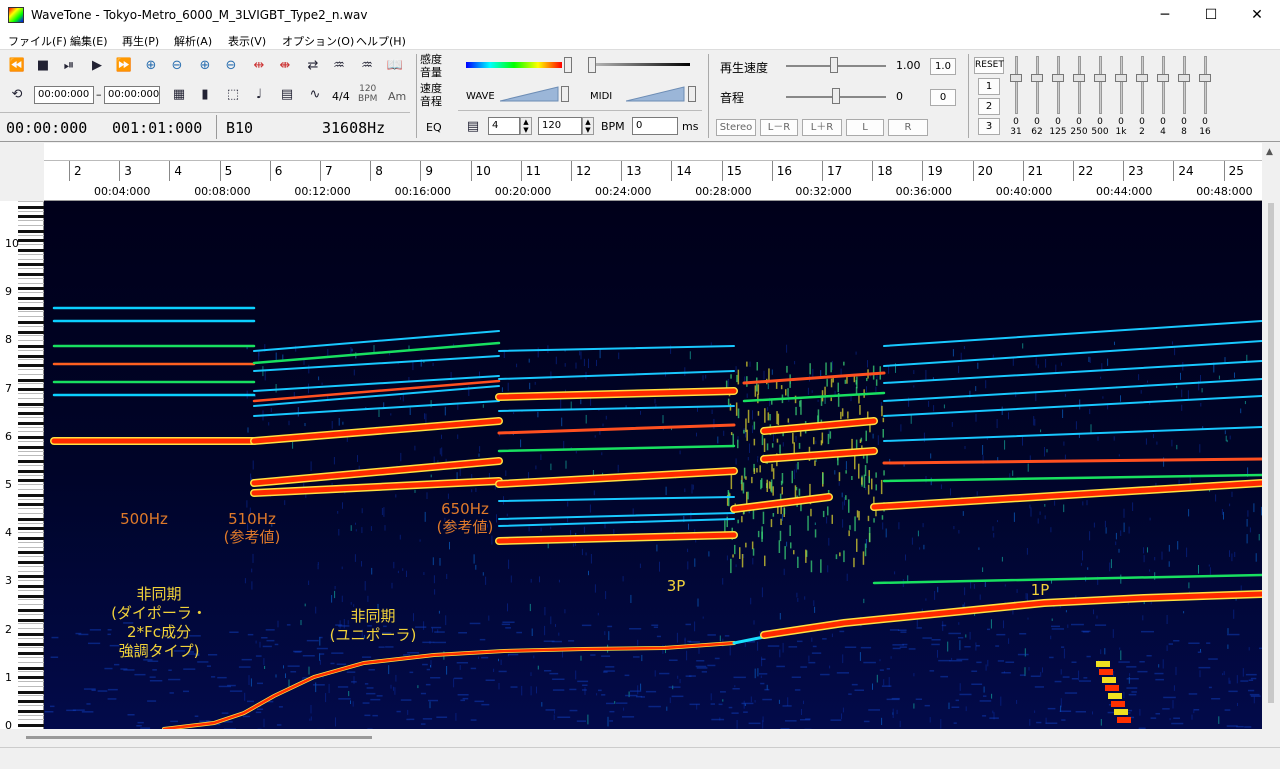  I want to click on sensitivity-thumb, so click(568, 65).